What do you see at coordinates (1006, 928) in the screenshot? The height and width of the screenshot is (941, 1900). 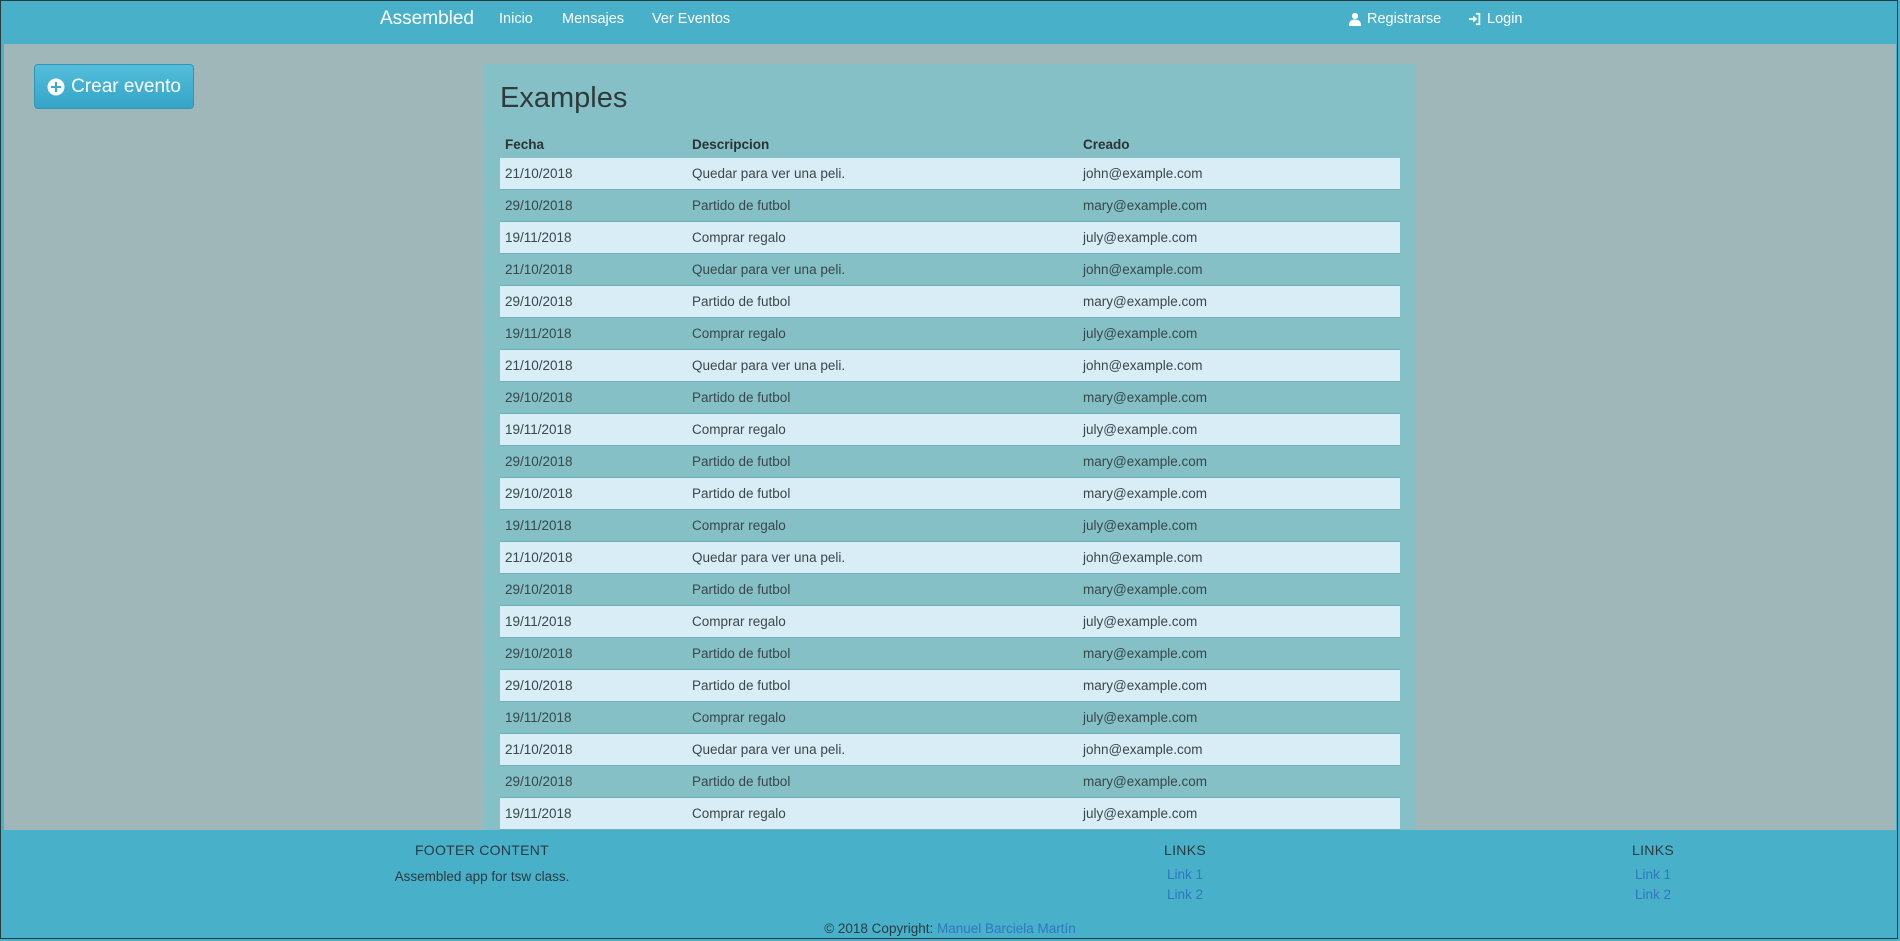 I see `copyright-author-link: Manuel Barciela Martín` at bounding box center [1006, 928].